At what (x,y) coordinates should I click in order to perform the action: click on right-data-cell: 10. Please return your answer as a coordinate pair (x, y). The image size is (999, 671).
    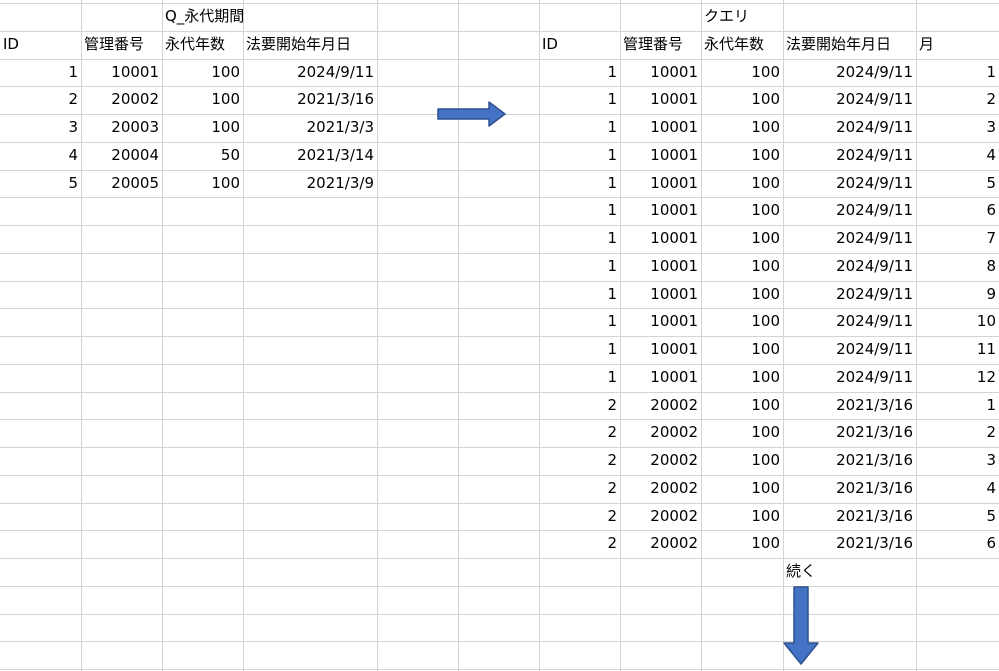
    Looking at the image, I should click on (957, 321).